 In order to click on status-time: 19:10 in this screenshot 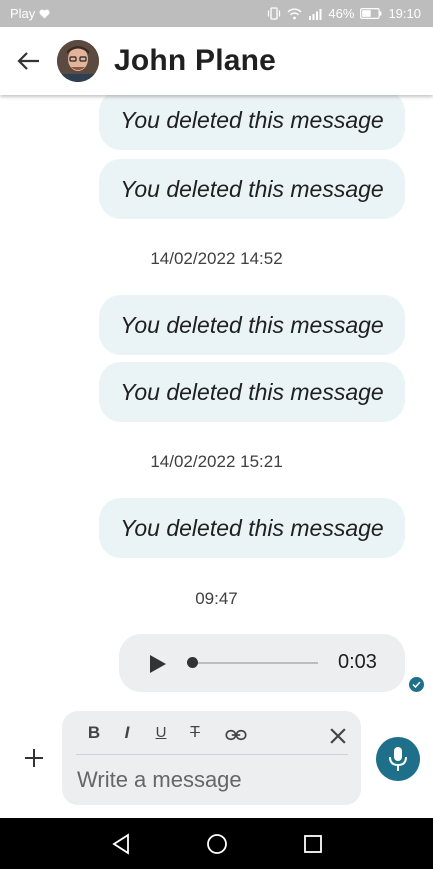, I will do `click(404, 13)`.